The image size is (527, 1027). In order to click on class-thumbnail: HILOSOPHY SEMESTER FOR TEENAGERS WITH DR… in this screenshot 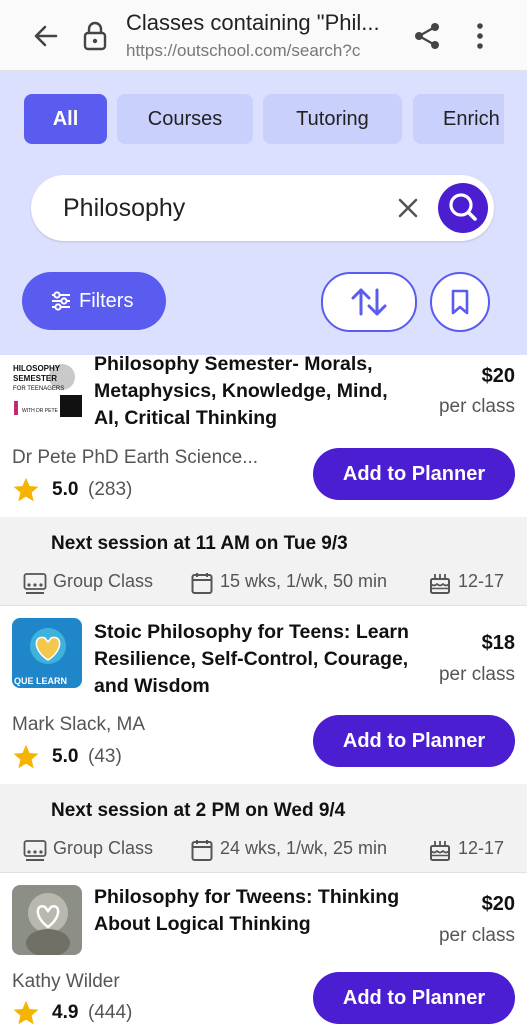, I will do `click(47, 390)`.